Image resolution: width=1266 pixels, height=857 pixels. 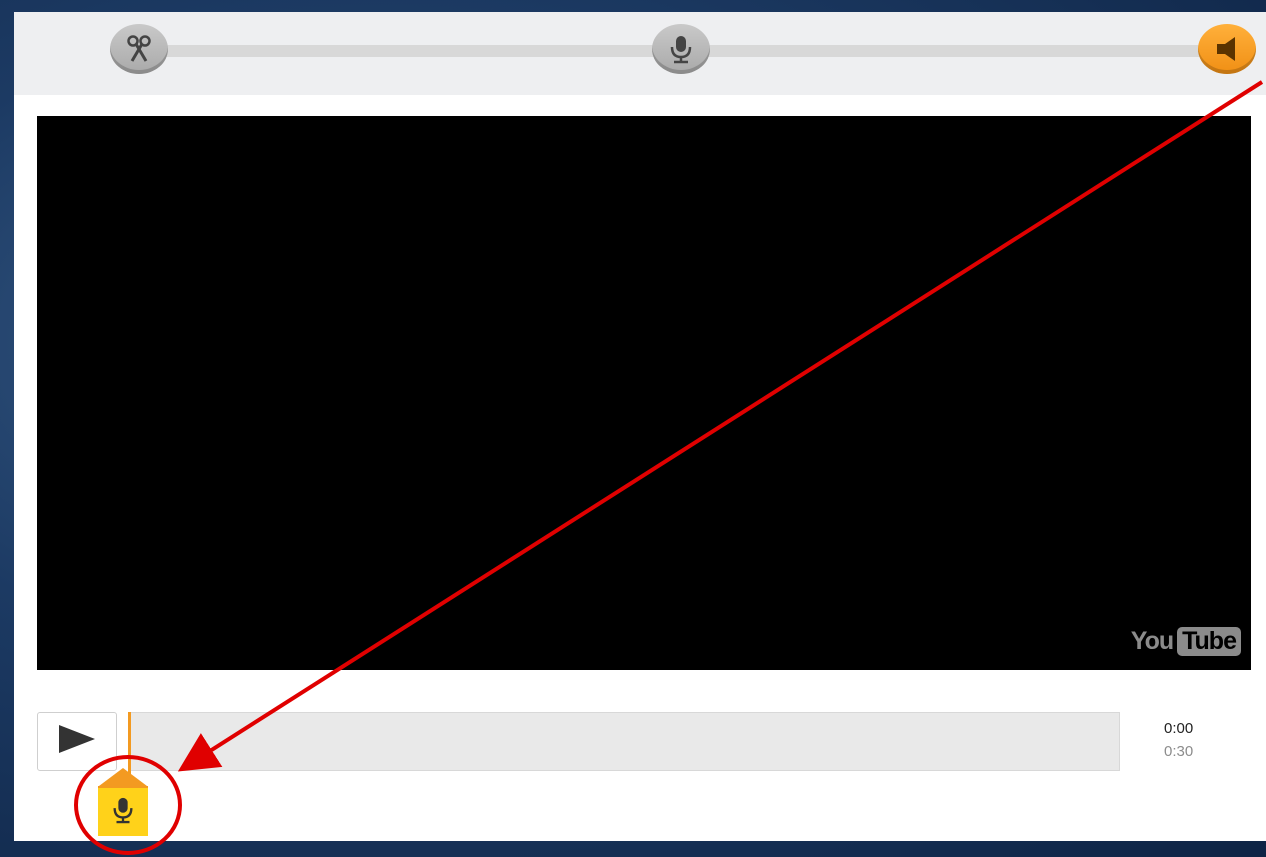 I want to click on total-duration: 0:30, so click(x=1179, y=751).